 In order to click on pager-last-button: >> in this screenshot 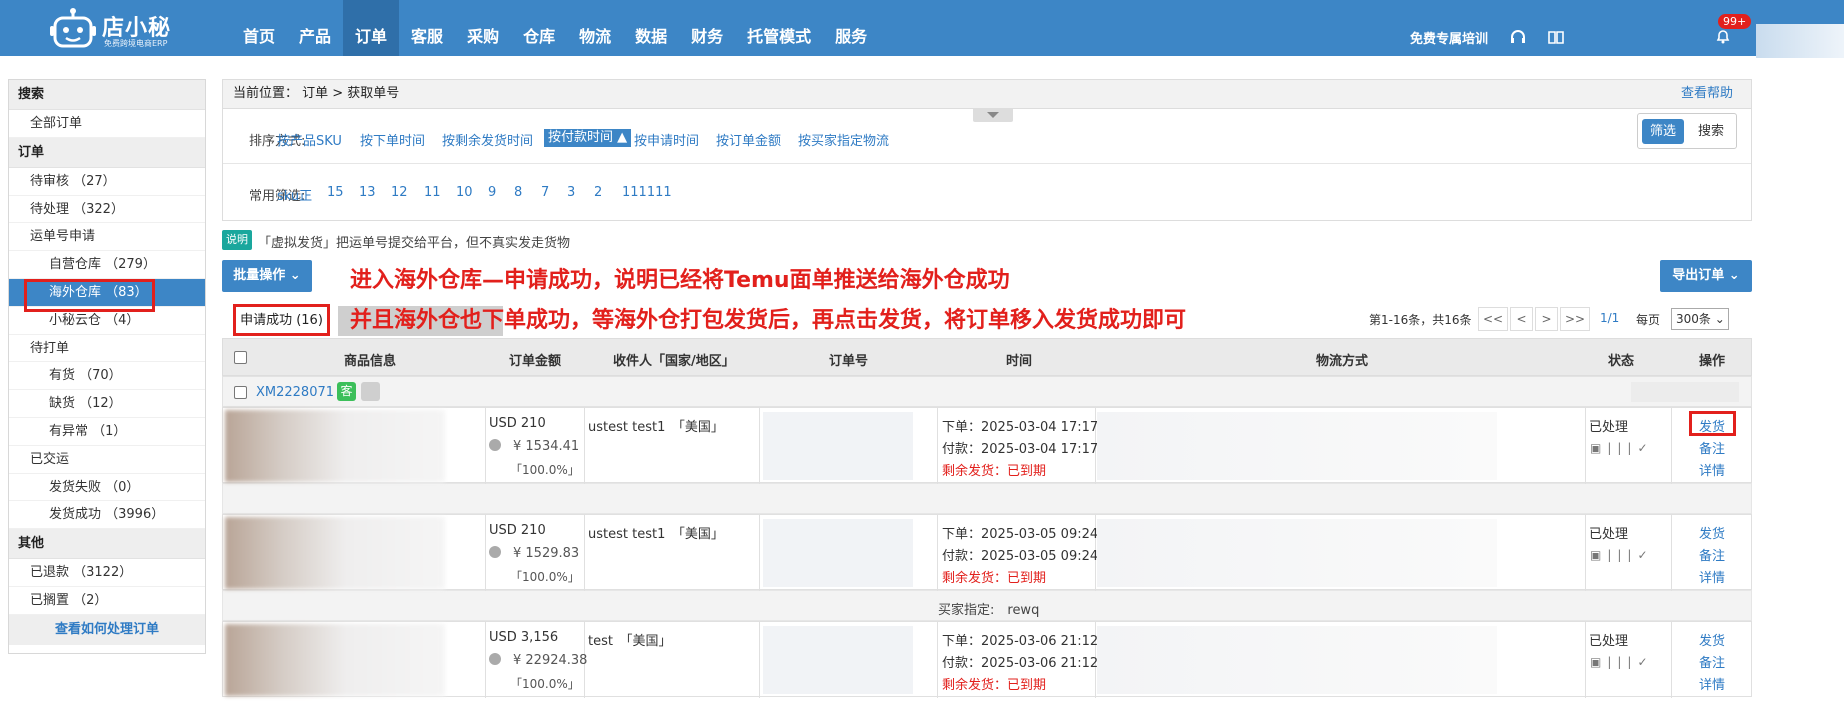, I will do `click(1575, 319)`.